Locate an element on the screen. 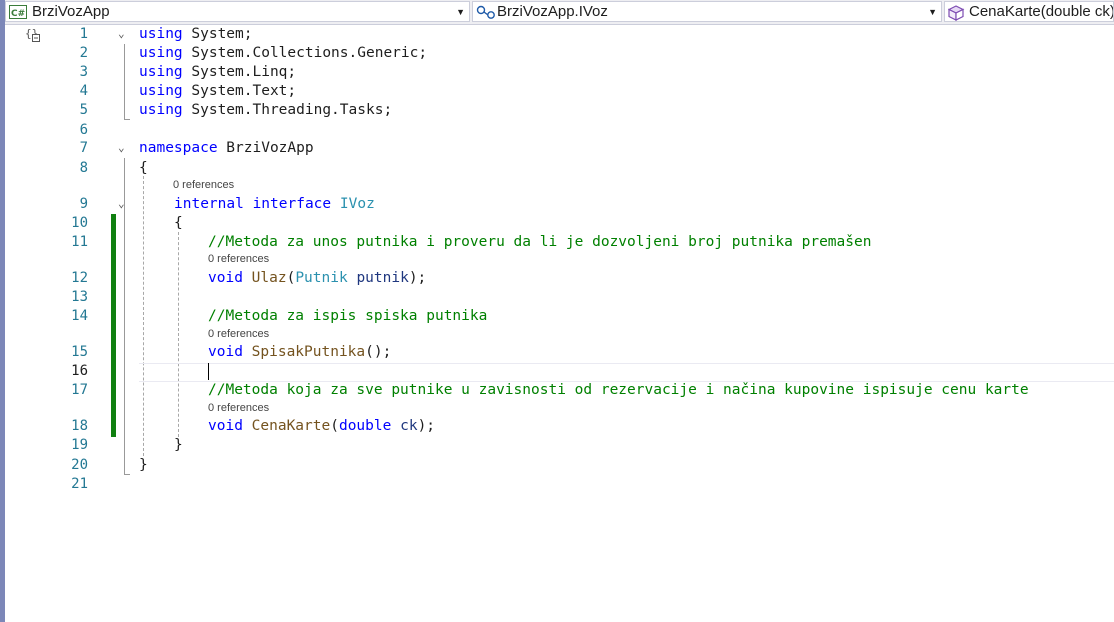  line-number: 14 is located at coordinates (79, 316).